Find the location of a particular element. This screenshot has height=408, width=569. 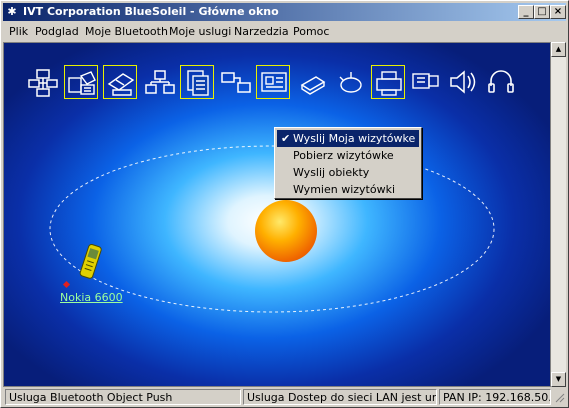

object-push-icon is located at coordinates (273, 82).